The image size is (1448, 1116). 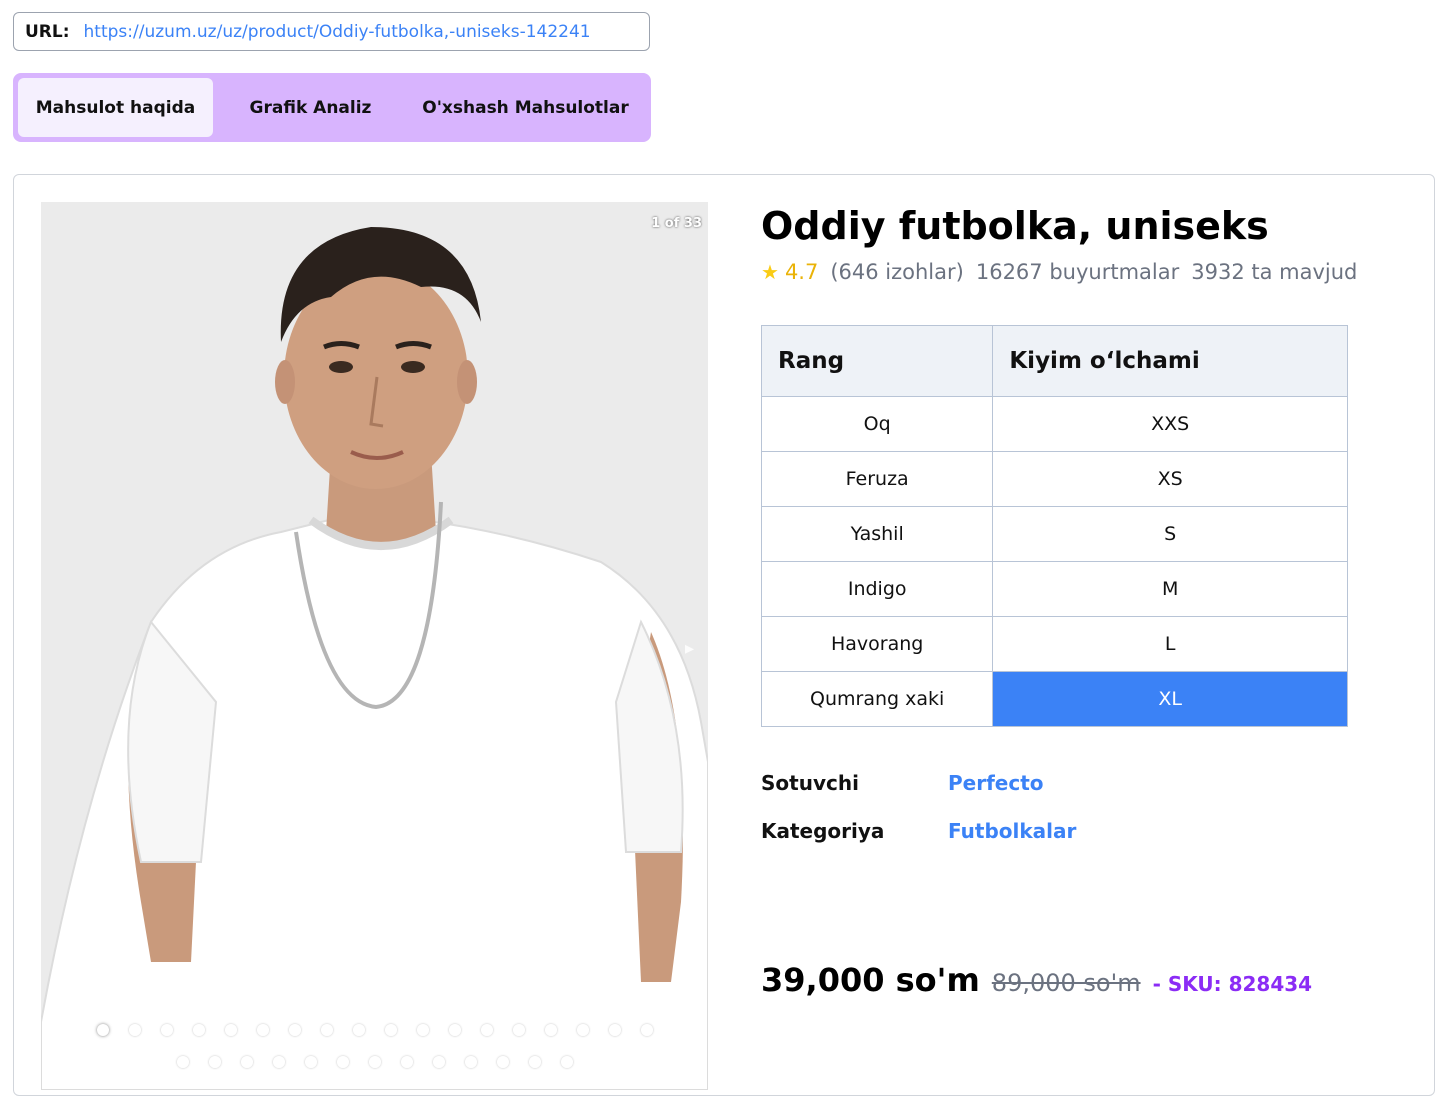 I want to click on seller-row: Sotuvchi Perfecto, so click(x=918, y=783).